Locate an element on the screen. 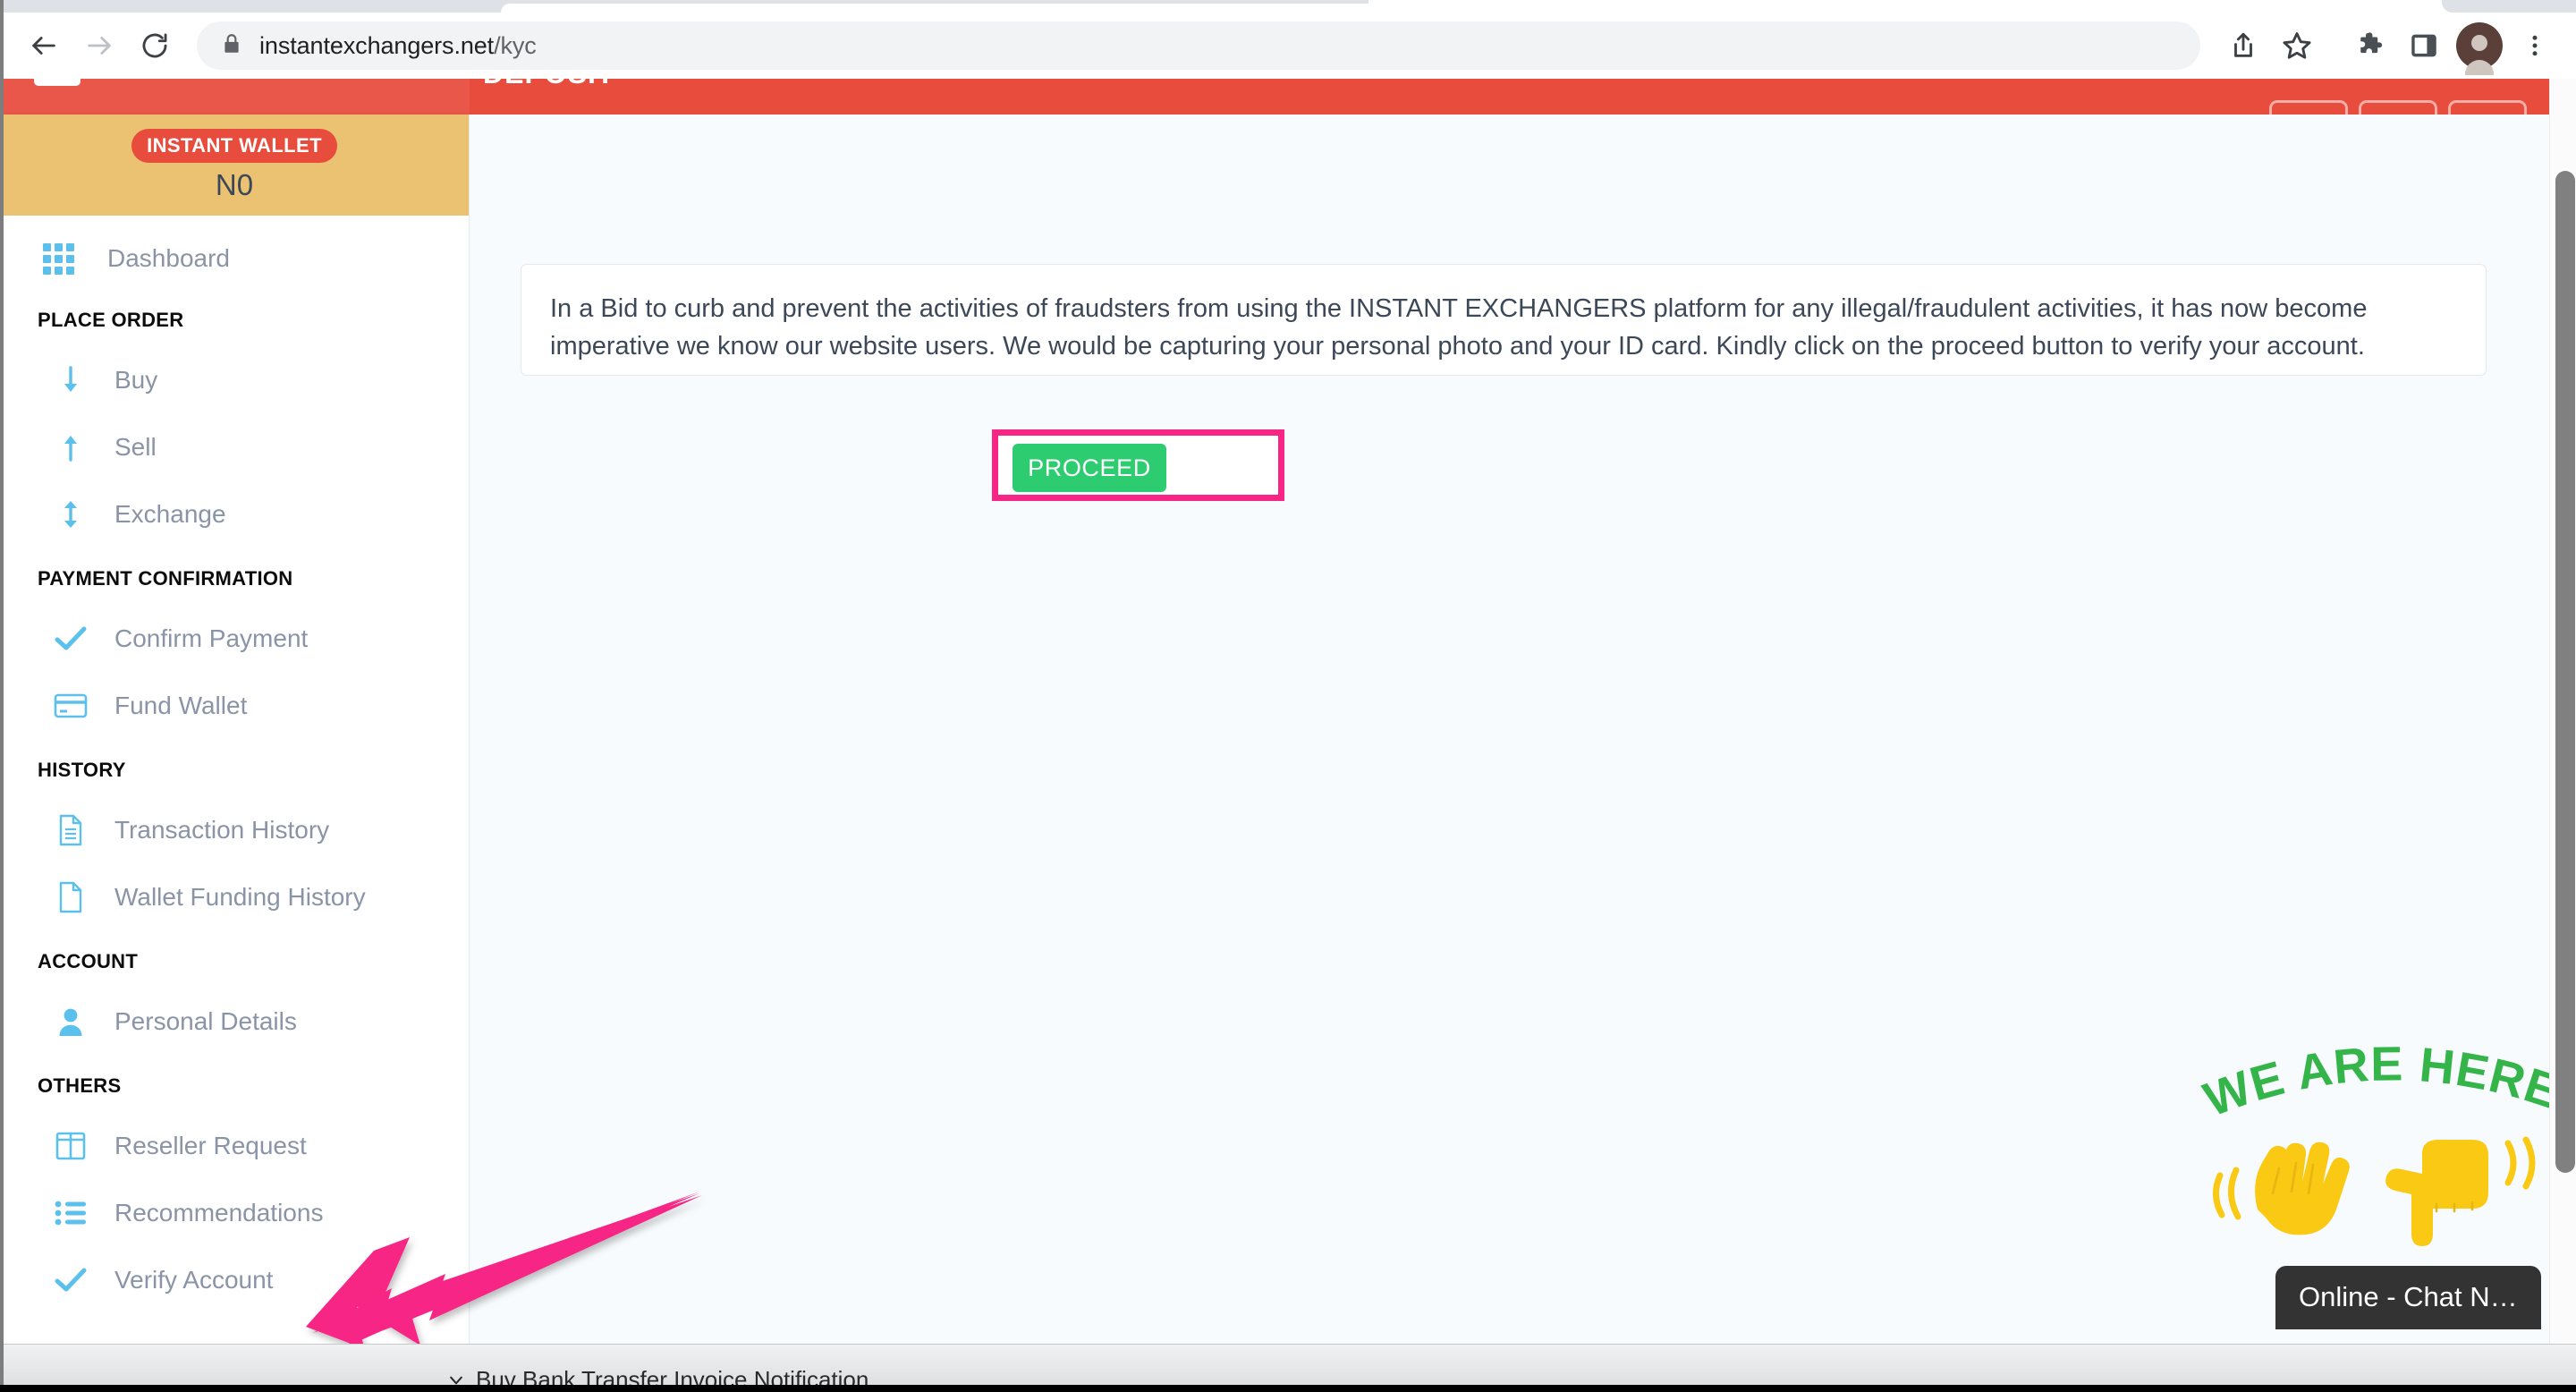  arrow-right-icon is located at coordinates (99, 46).